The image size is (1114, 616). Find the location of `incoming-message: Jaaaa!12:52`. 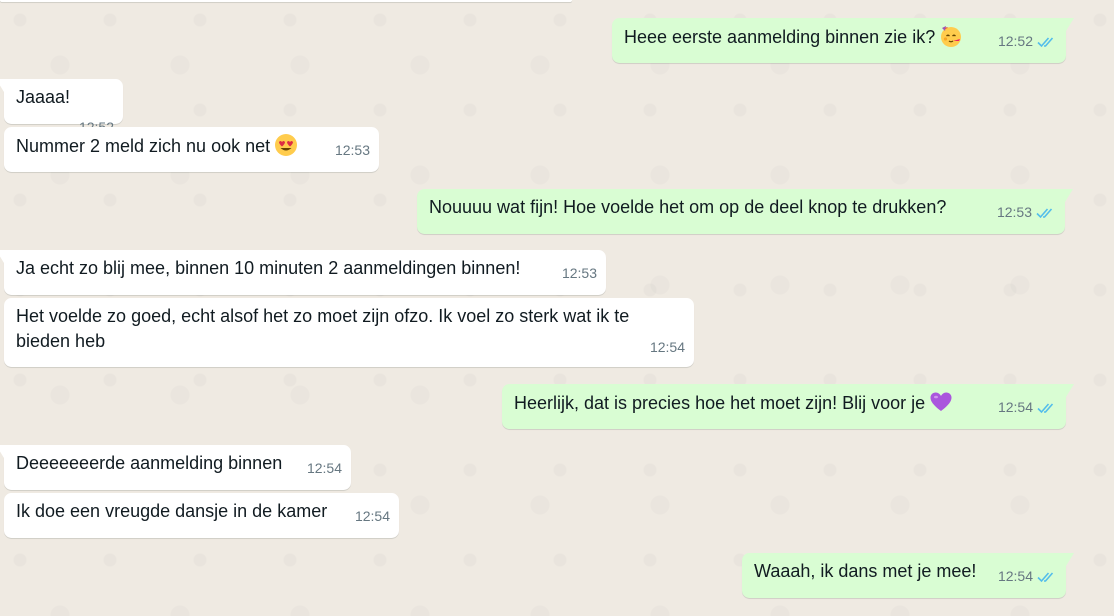

incoming-message: Jaaaa!12:52 is located at coordinates (61, 107).